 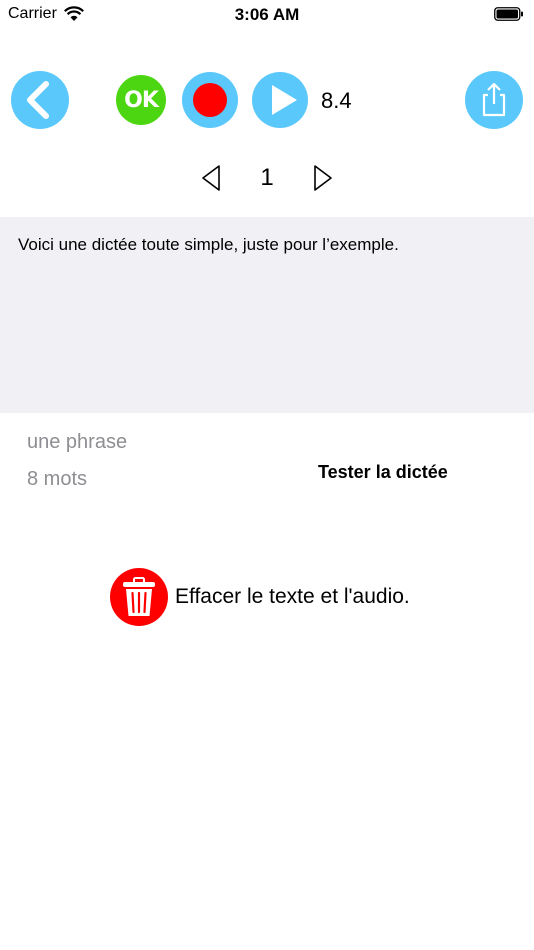 I want to click on previous-page-icon, so click(x=211, y=178).